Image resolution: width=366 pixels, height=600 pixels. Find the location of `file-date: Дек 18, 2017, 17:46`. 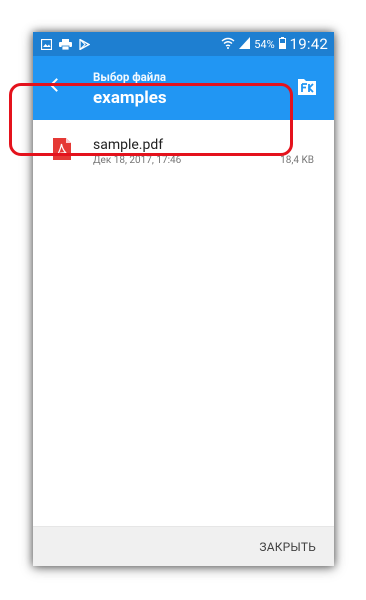

file-date: Дек 18, 2017, 17:46 is located at coordinates (137, 160).